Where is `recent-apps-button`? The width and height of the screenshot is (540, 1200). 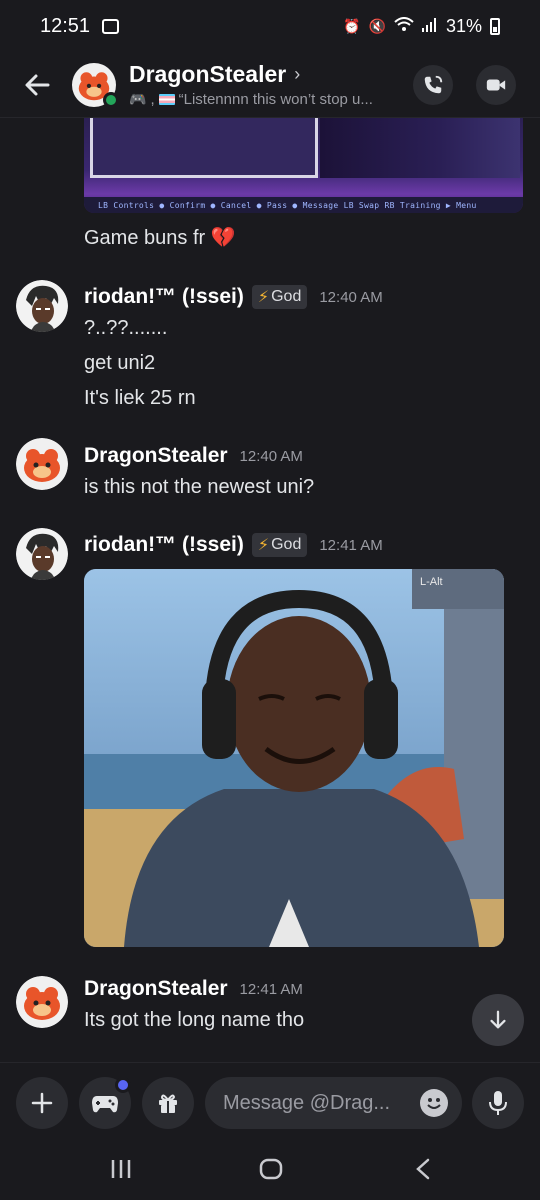 recent-apps-button is located at coordinates (121, 1171).